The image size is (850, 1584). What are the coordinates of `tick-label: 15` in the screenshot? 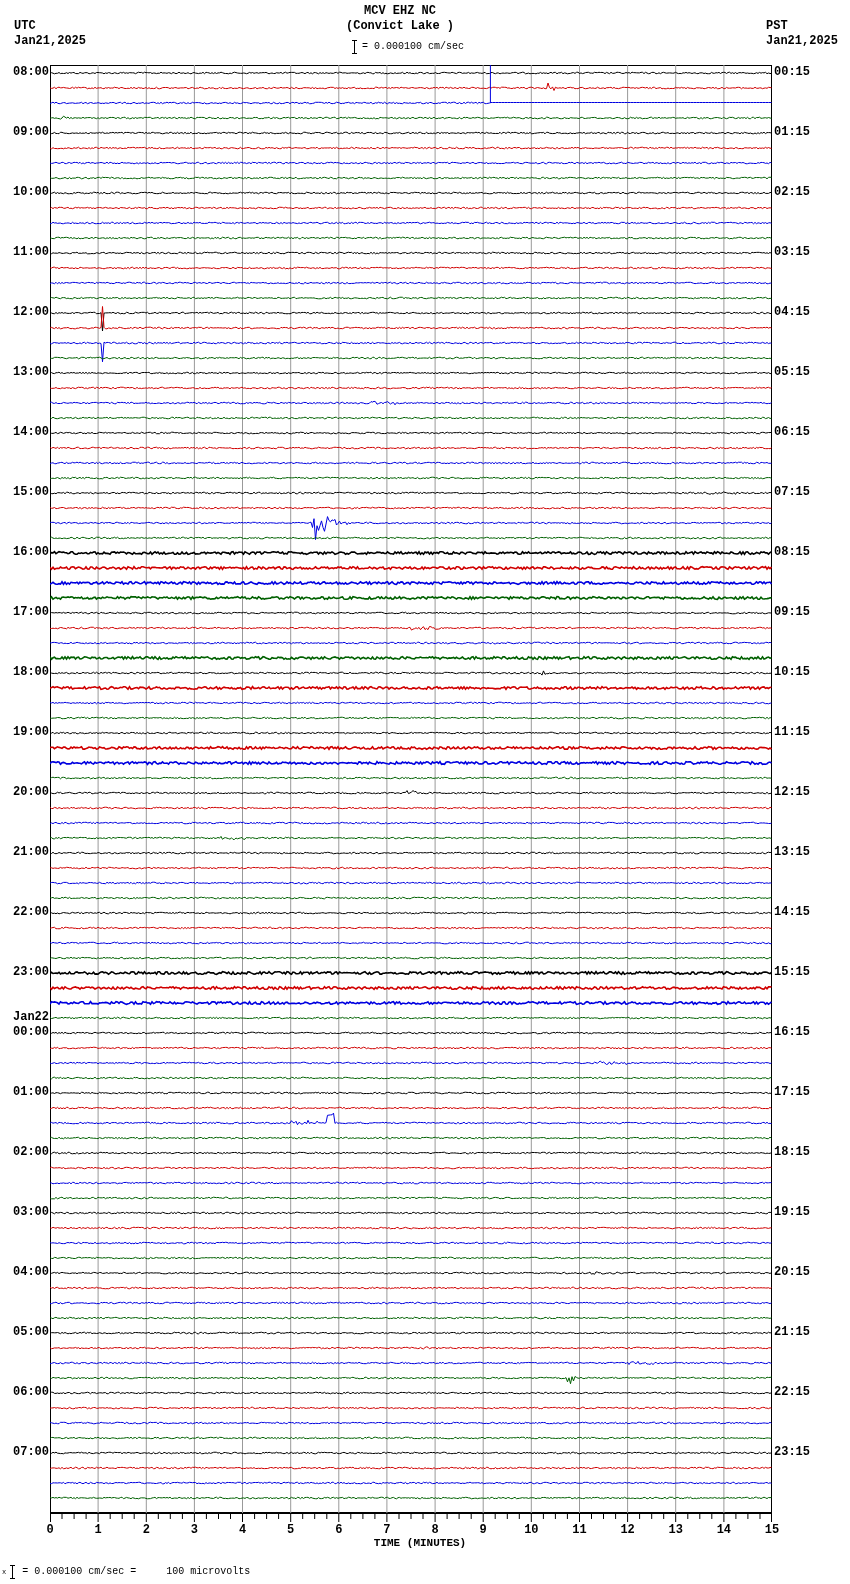 It's located at (772, 1530).